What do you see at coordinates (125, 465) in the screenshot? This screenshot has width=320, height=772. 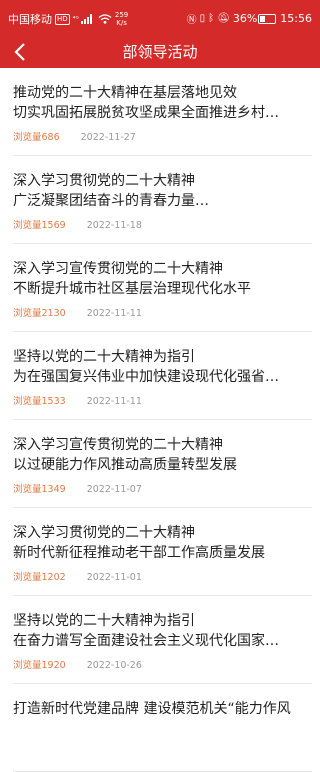 I see `article-title-line2: 以过硬能力作风推动高质量转型发展` at bounding box center [125, 465].